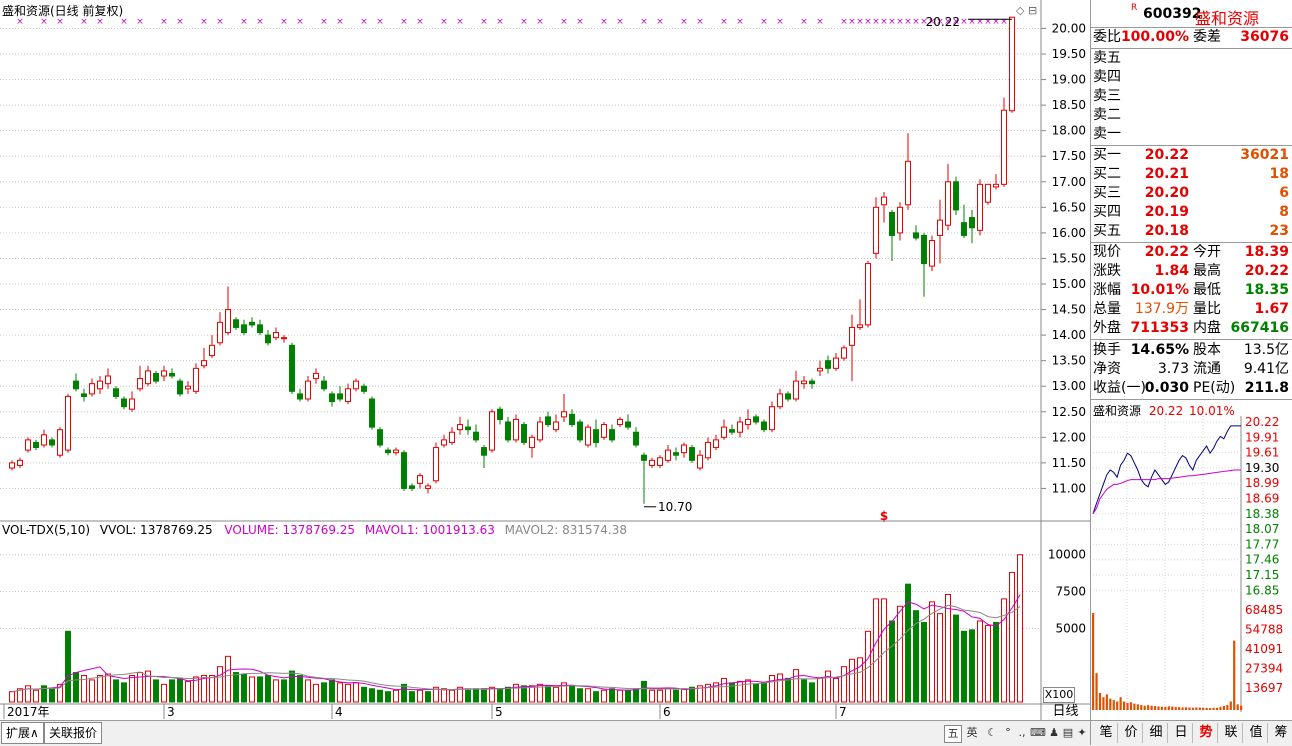 The width and height of the screenshot is (1292, 746). I want to click on intraday-grid, so click(1167, 564).